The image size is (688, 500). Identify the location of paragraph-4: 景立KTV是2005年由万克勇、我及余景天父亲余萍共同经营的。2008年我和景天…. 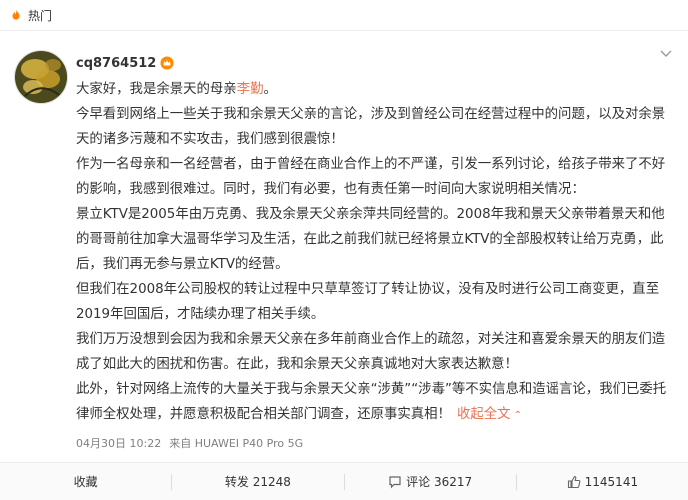
(370, 239).